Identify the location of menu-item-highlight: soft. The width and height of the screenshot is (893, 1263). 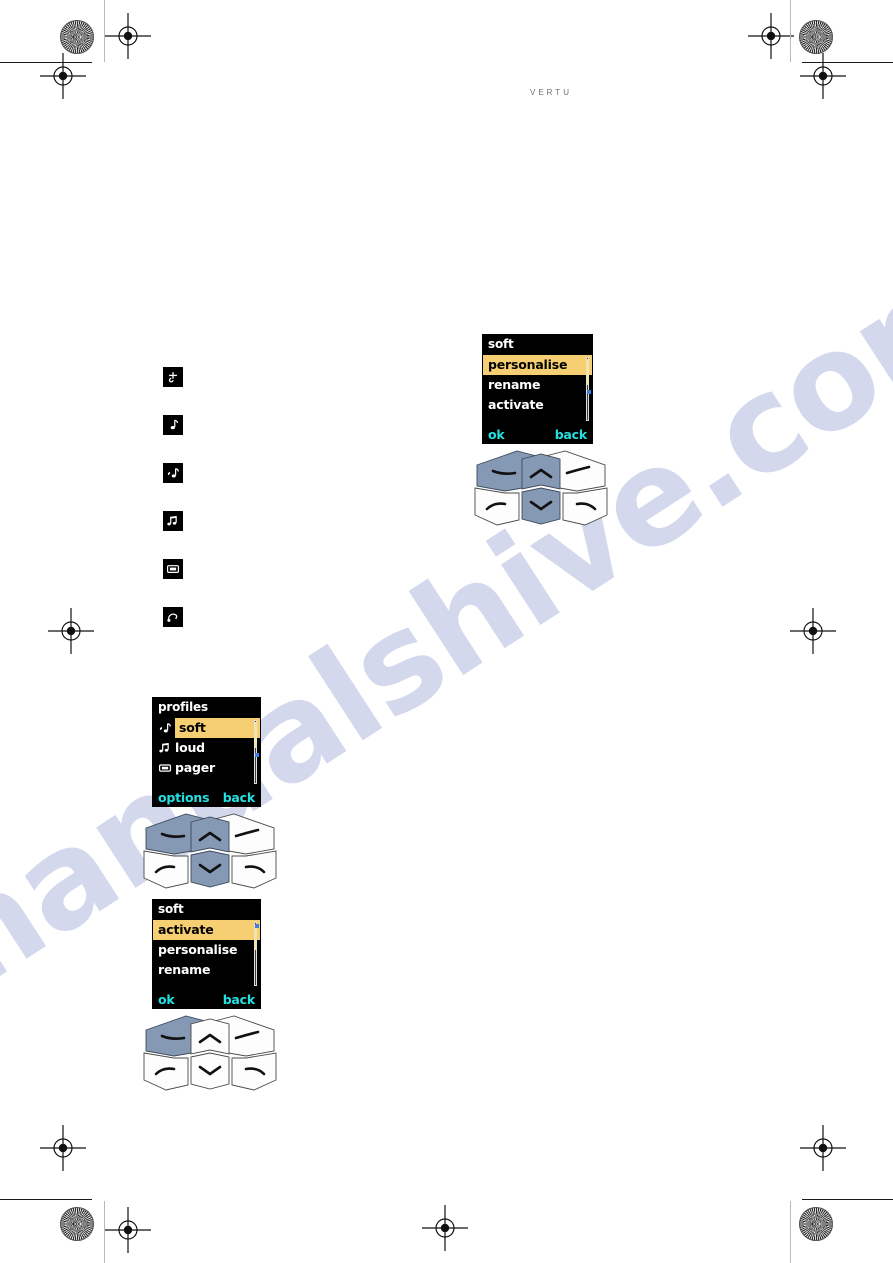
(217, 728).